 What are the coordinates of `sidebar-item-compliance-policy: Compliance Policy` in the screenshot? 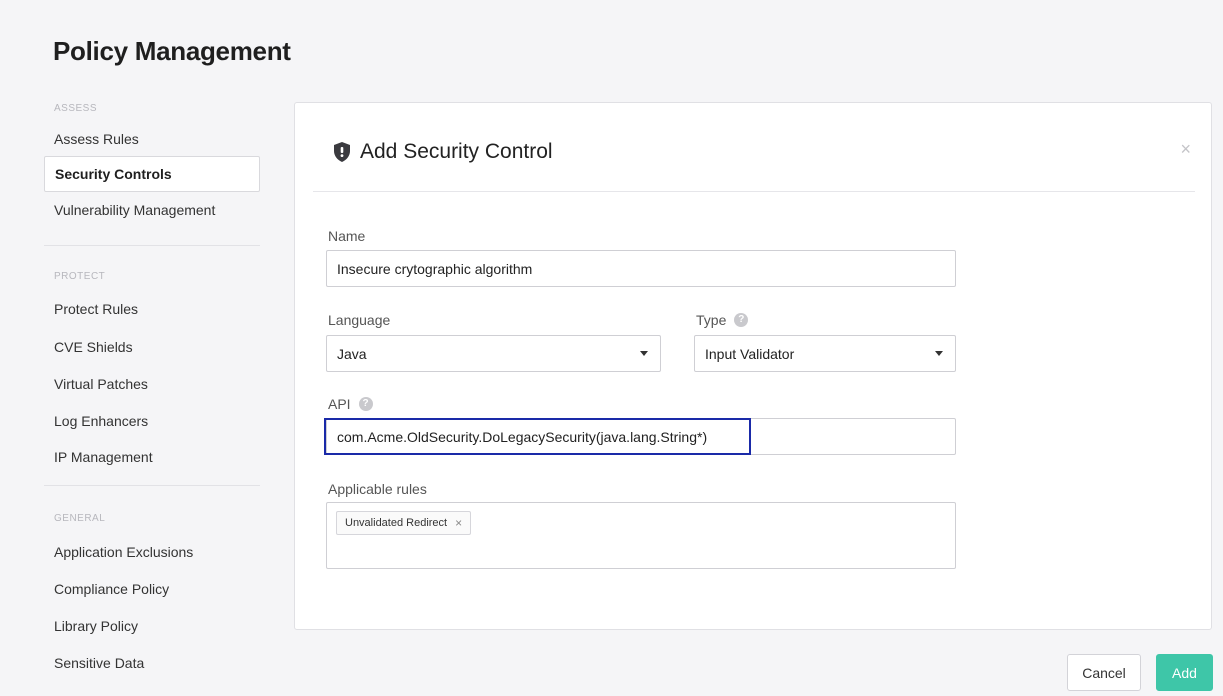 It's located at (152, 591).